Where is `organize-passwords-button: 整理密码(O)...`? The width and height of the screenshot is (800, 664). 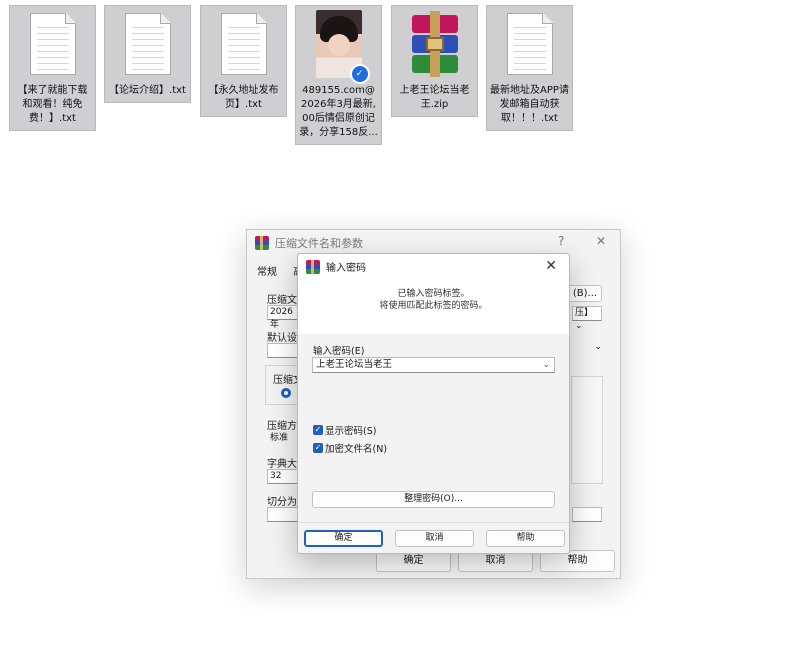 organize-passwords-button: 整理密码(O)... is located at coordinates (433, 499).